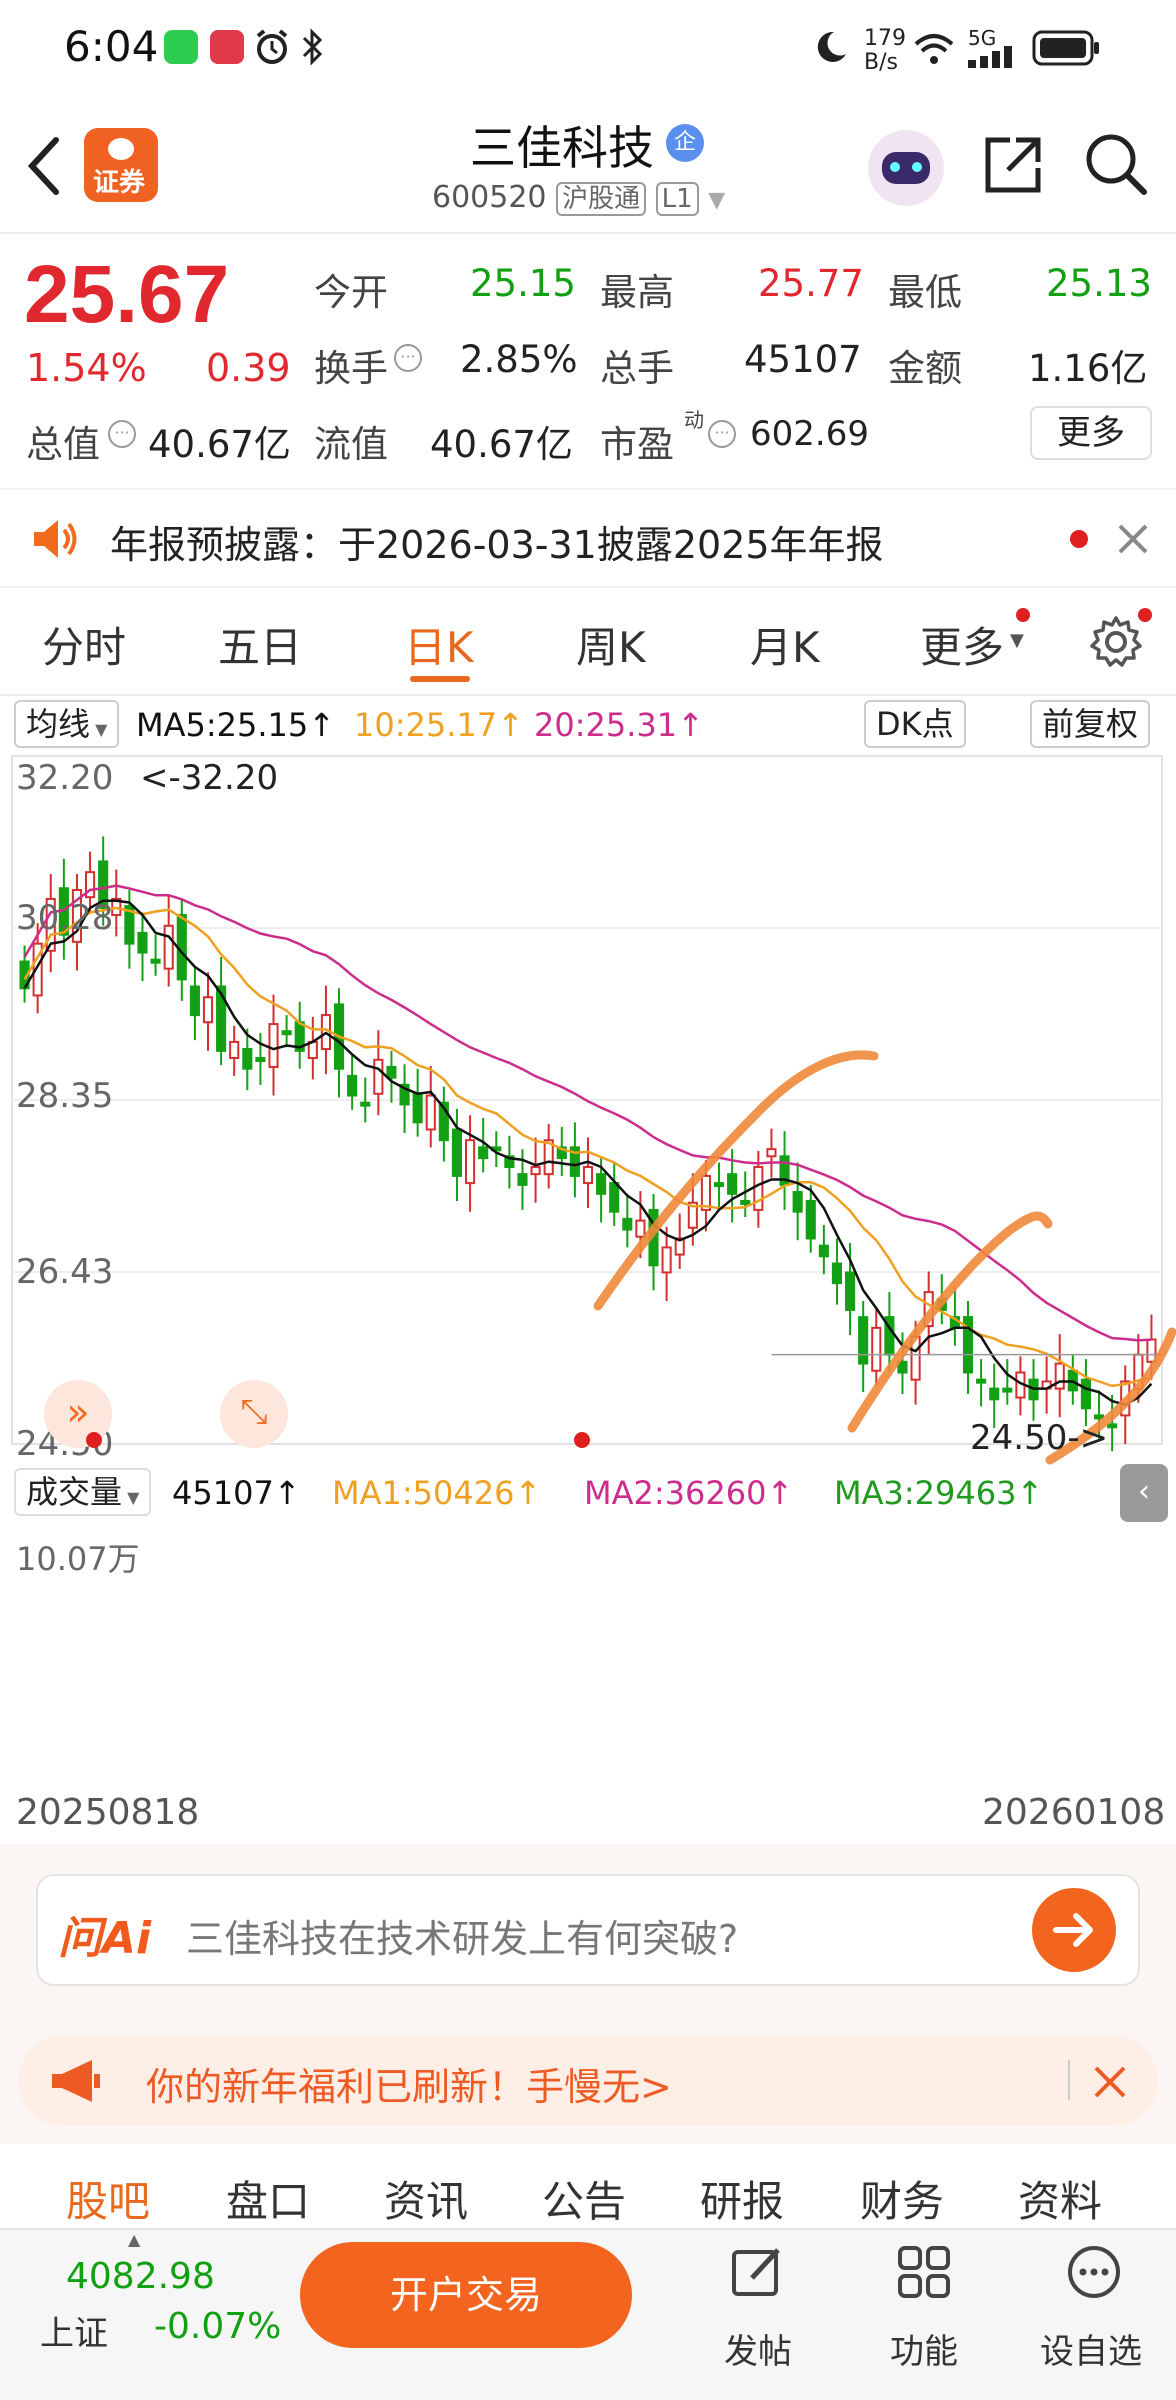 This screenshot has width=1176, height=2400. Describe the element at coordinates (63, 444) in the screenshot. I see `mktcap-label: 总值` at that location.